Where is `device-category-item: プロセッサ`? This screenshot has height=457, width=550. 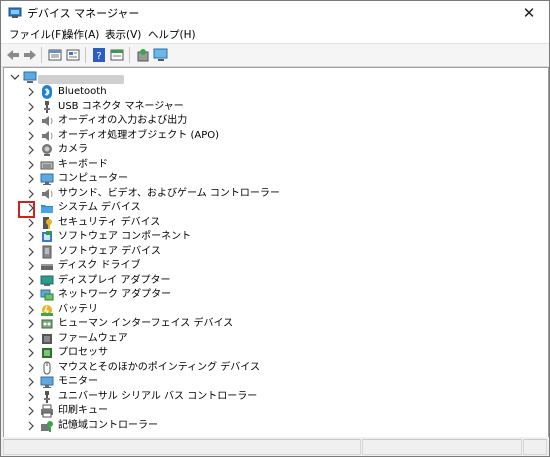 device-category-item: プロセッサ is located at coordinates (264, 353).